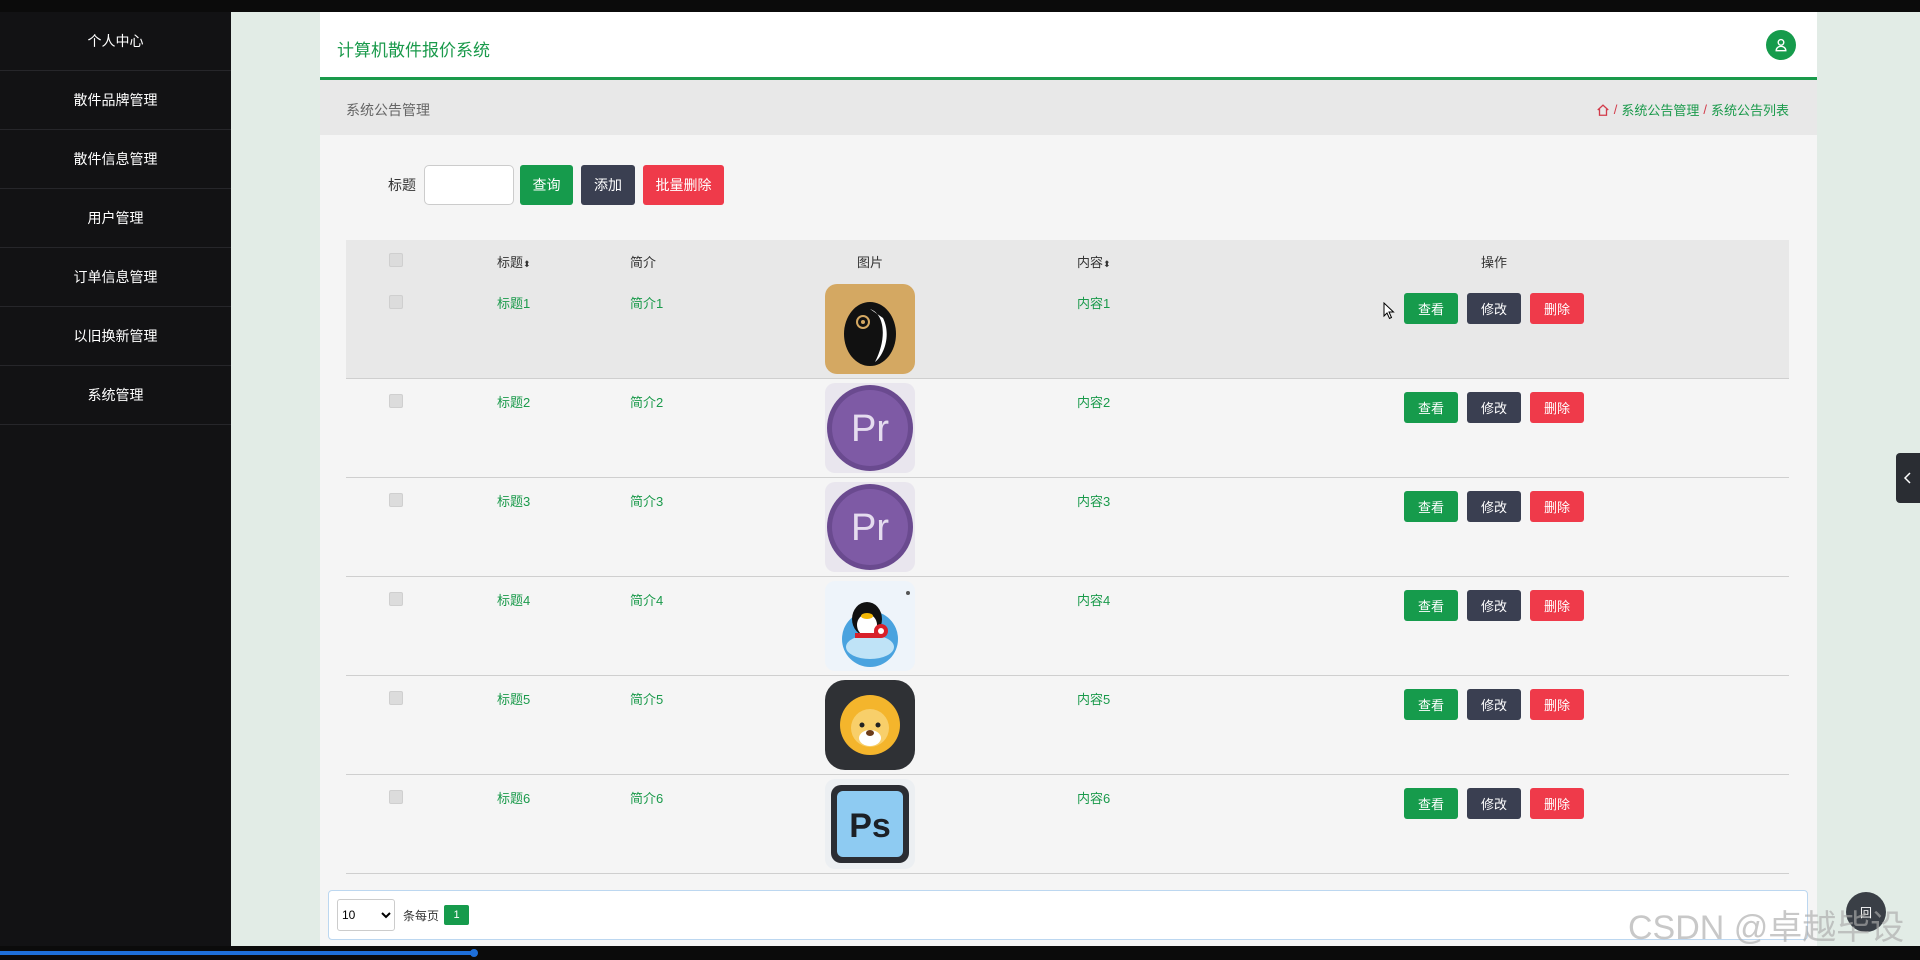 The height and width of the screenshot is (960, 1920). Describe the element at coordinates (115, 100) in the screenshot. I see `sidebar-item-brand-management: 散件品牌管理` at that location.